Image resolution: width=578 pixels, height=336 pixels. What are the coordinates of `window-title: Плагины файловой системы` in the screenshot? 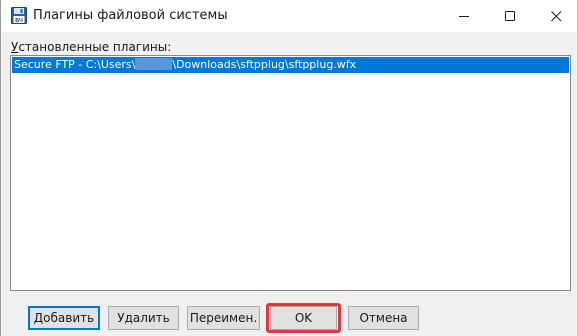 It's located at (130, 15).